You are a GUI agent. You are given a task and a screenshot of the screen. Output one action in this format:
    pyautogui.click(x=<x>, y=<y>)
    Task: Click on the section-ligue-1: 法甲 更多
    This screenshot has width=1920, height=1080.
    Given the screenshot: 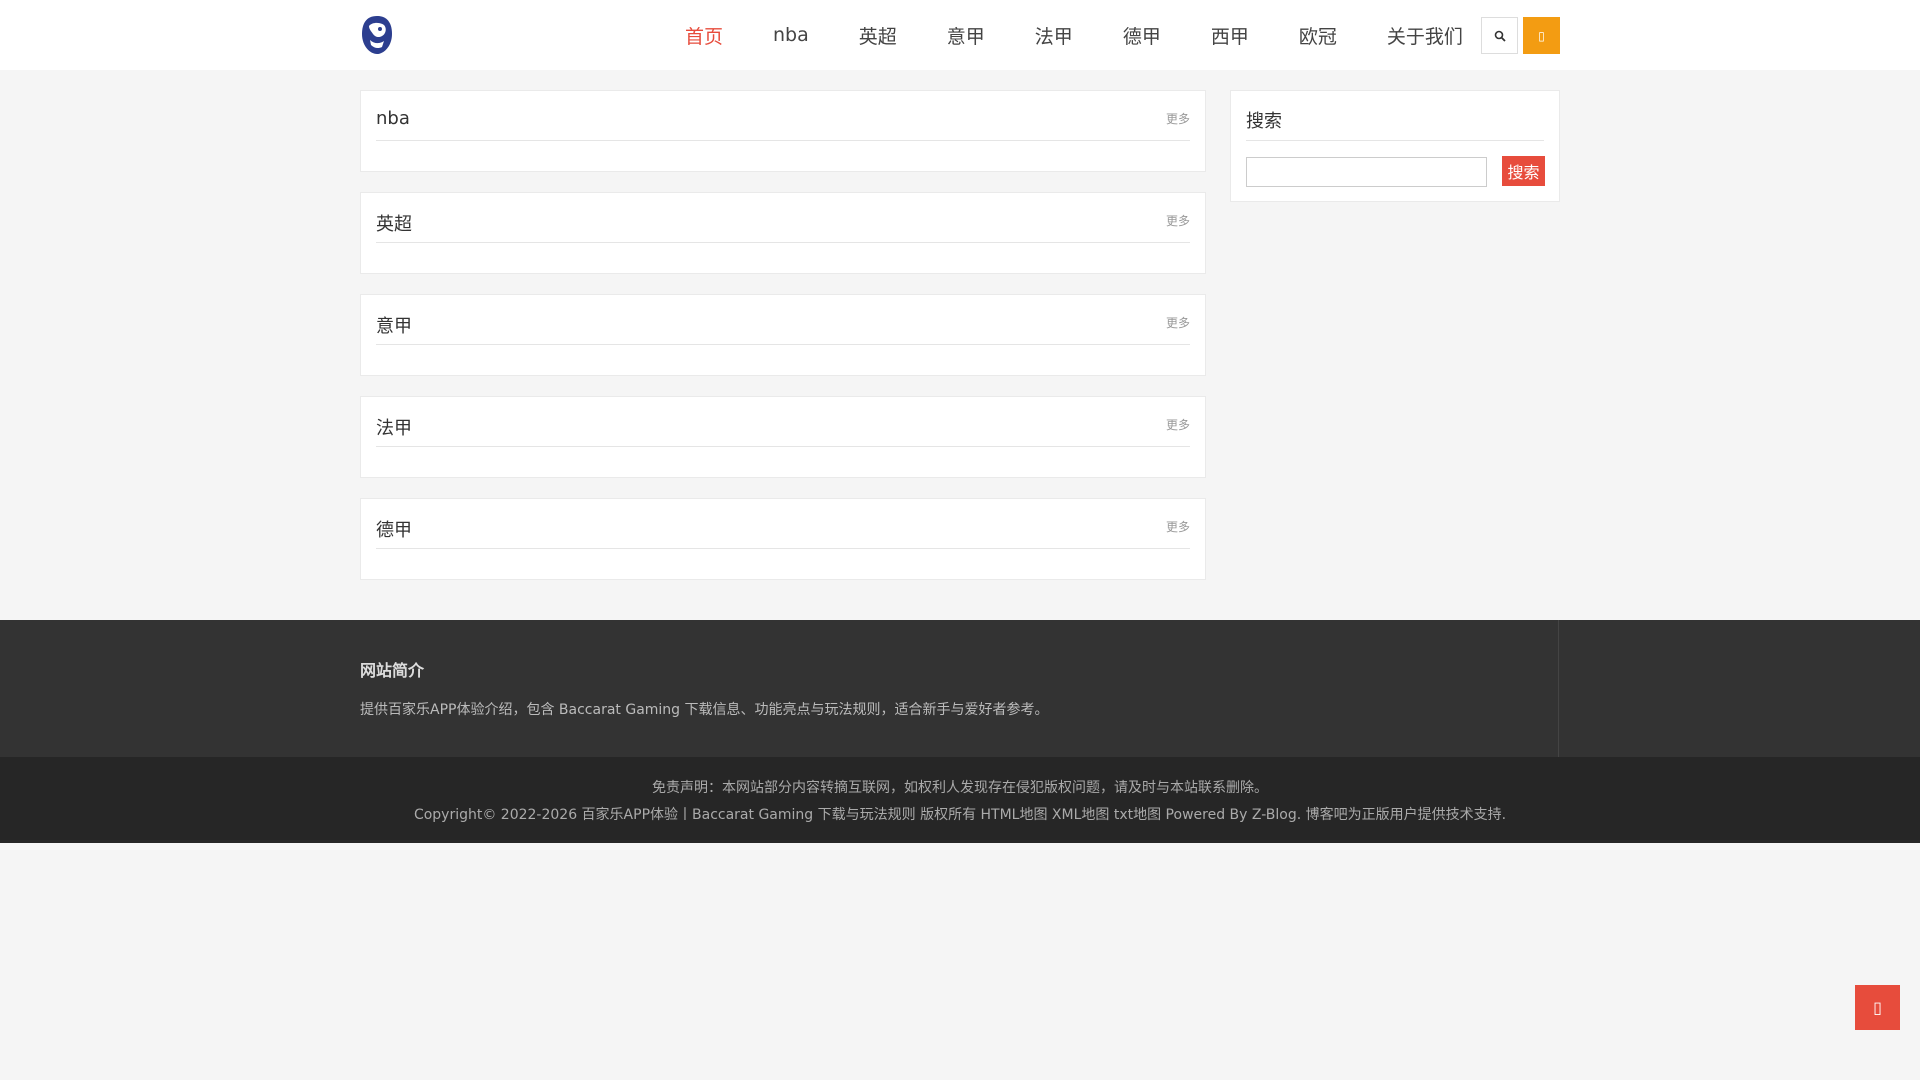 What is the action you would take?
    pyautogui.click(x=783, y=437)
    